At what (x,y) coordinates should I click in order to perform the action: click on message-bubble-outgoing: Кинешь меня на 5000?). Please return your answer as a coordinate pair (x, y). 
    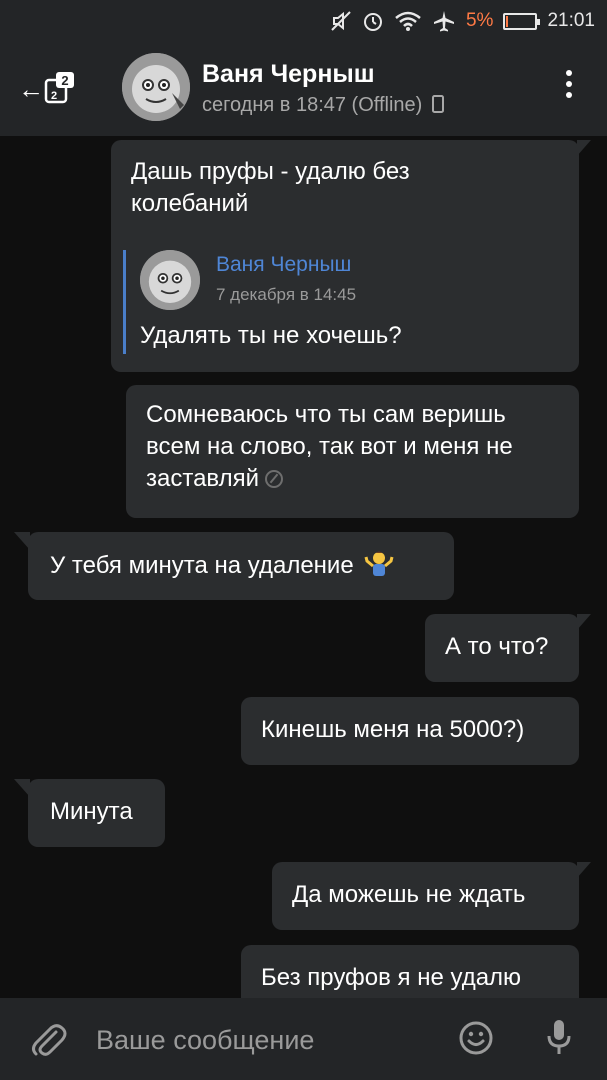
    Looking at the image, I should click on (410, 731).